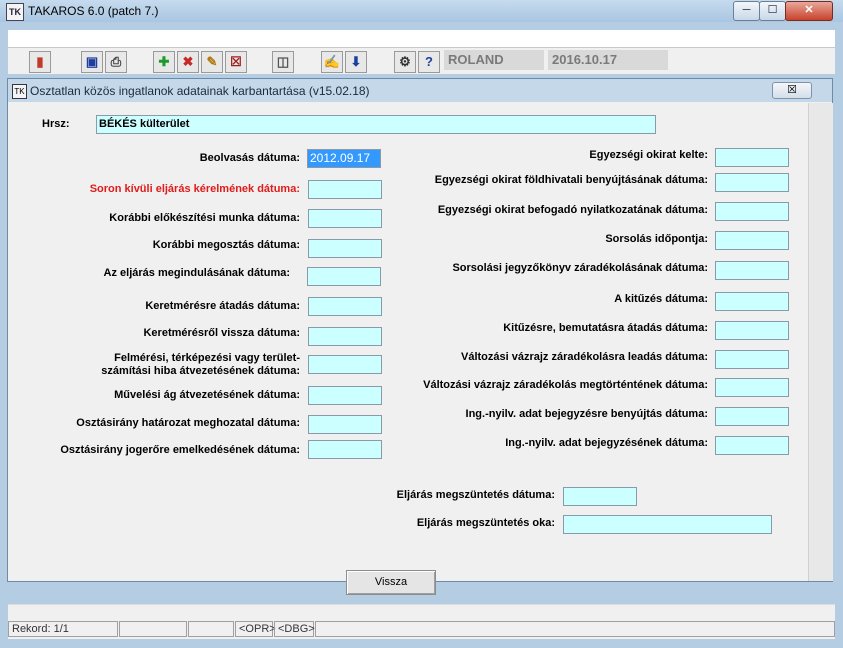  What do you see at coordinates (605, 328) in the screenshot?
I see `right-label-6: Kitűzésre, bemutatásra átadás dátuma:` at bounding box center [605, 328].